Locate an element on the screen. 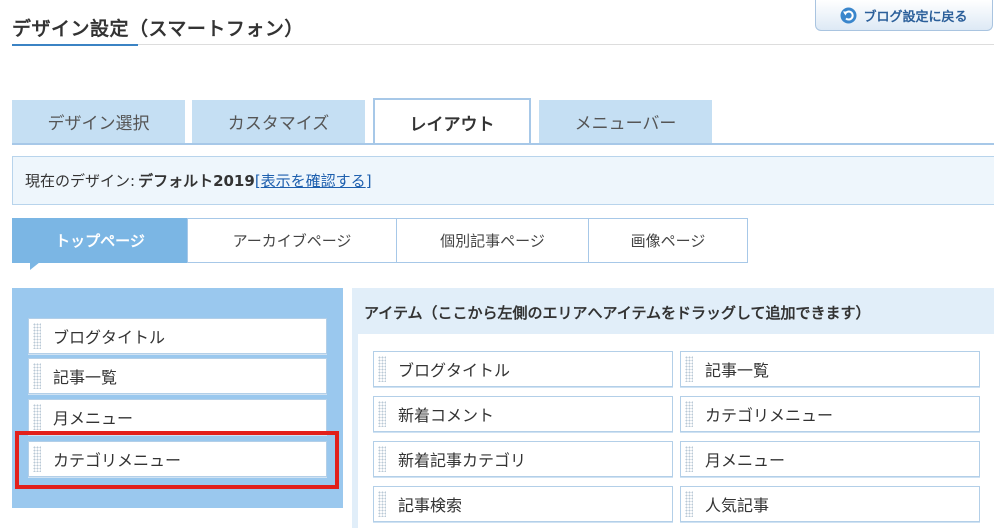 This screenshot has height=528, width=994. available-item: ブログタイトル is located at coordinates (523, 369).